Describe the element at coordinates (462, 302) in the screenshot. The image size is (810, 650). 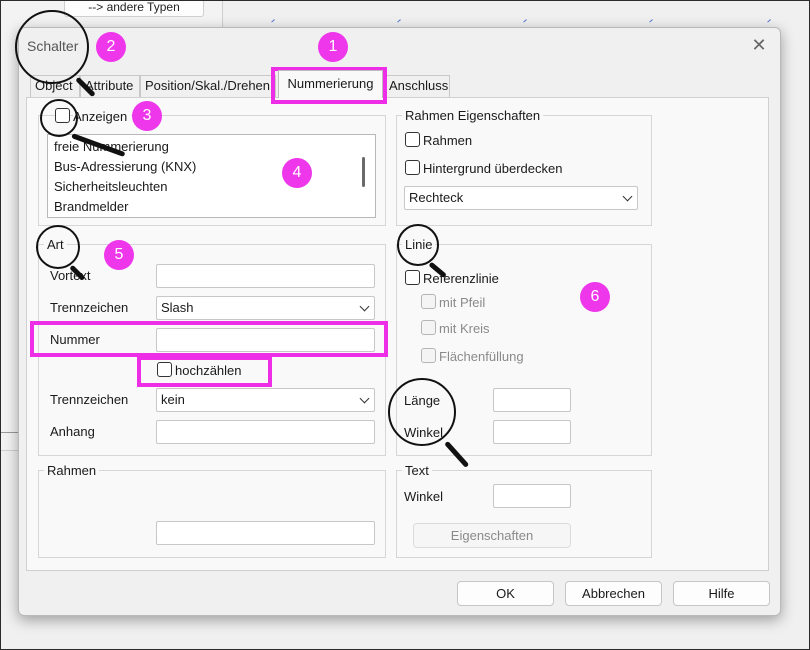
I see `arrow-label: mit Pfeil` at that location.